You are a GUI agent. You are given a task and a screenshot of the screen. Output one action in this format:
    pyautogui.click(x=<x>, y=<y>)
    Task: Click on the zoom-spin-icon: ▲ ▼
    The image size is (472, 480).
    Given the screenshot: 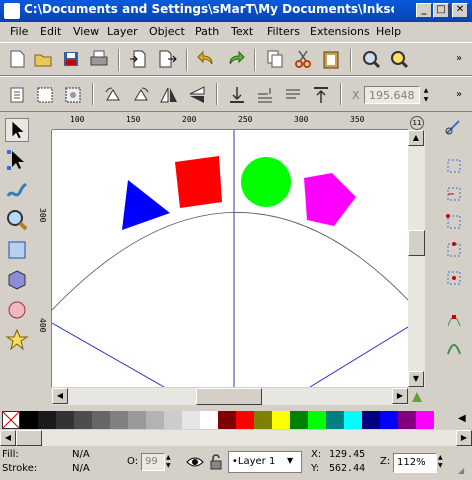 What is the action you would take?
    pyautogui.click(x=440, y=462)
    